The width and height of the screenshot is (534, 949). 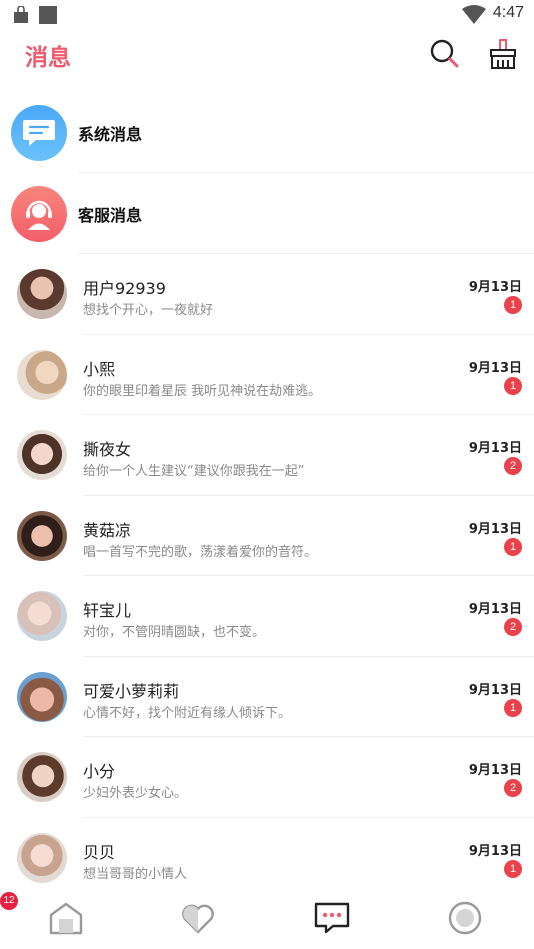 I want to click on chat-name: 黄菇凉, so click(x=107, y=530).